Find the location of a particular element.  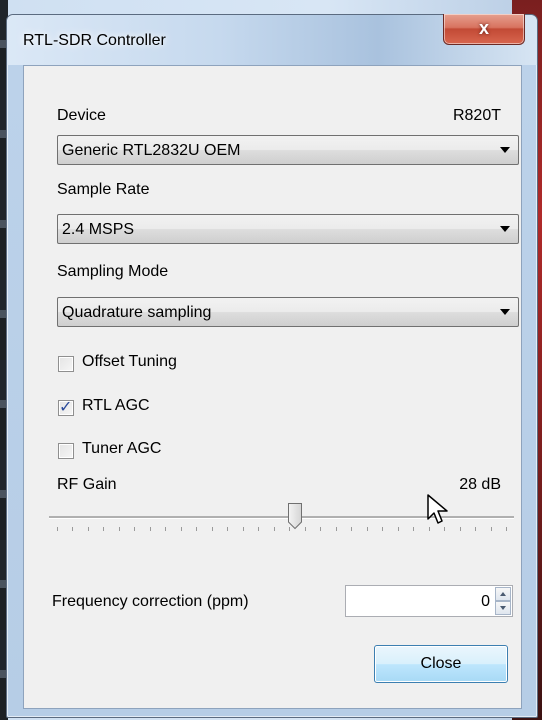

rf-gain-label: RF Gain is located at coordinates (87, 484).